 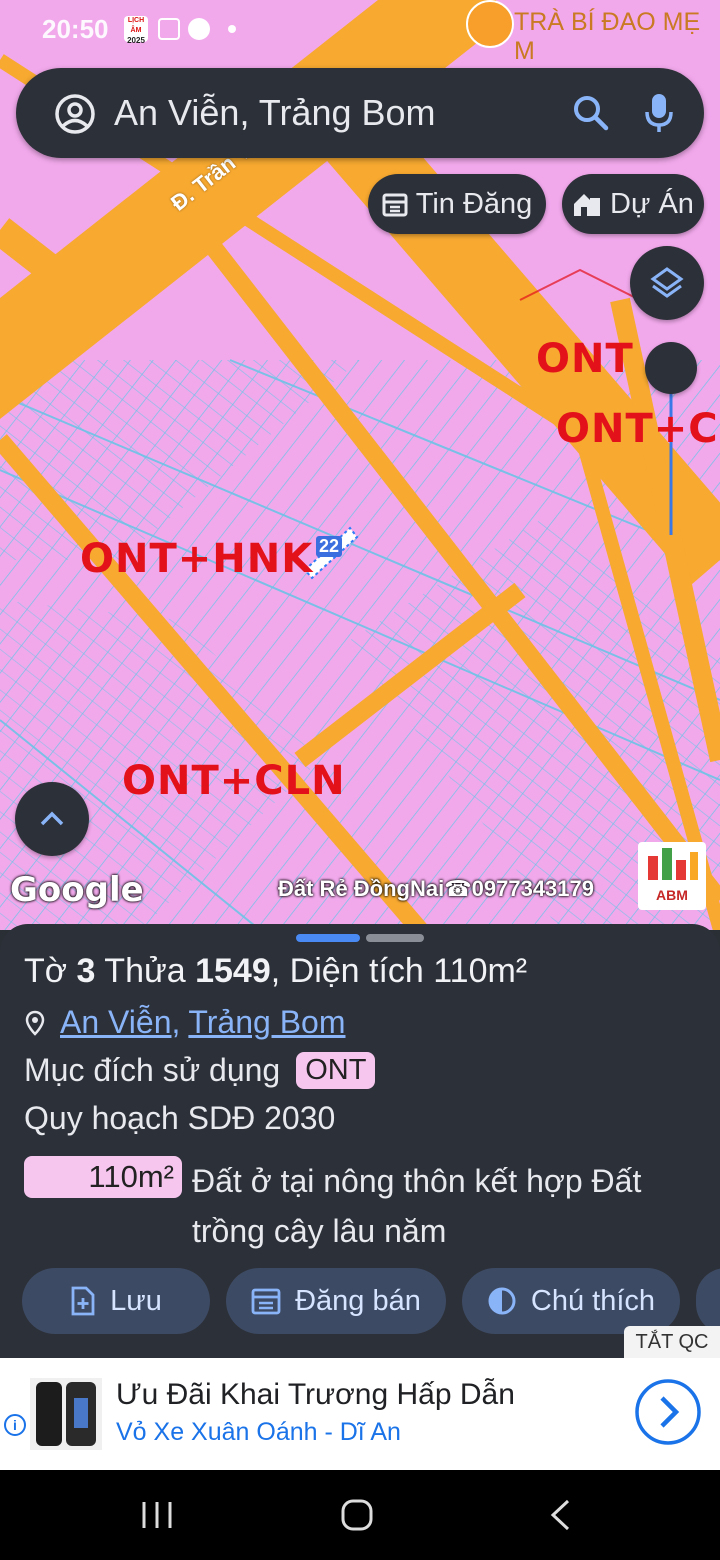 What do you see at coordinates (480, 971) in the screenshot?
I see `parcel-area: 110m²` at bounding box center [480, 971].